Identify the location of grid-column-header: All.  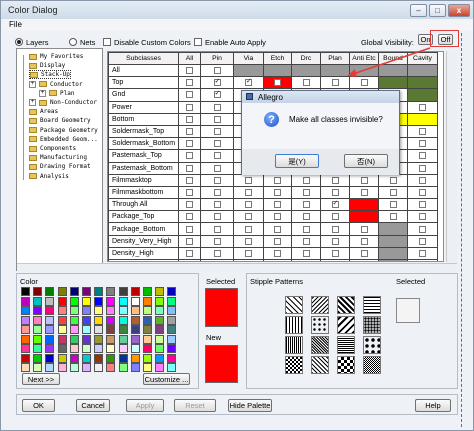
(189, 58).